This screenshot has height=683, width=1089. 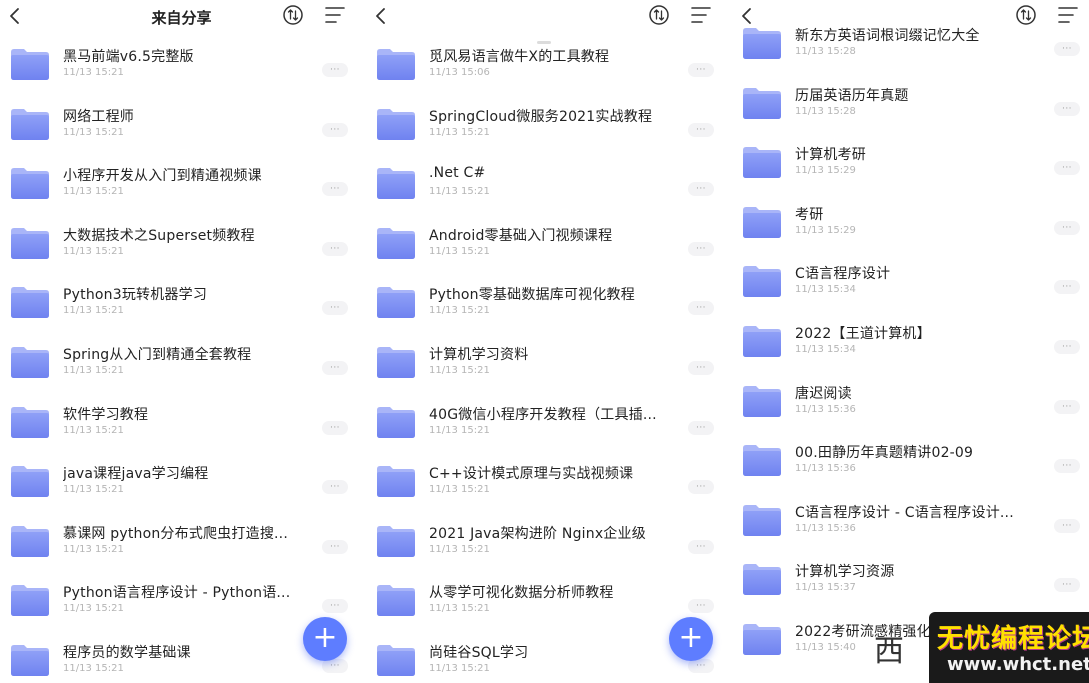 I want to click on list-item: 唐迟阅读 11/13 15:36 ···, so click(x=910, y=400).